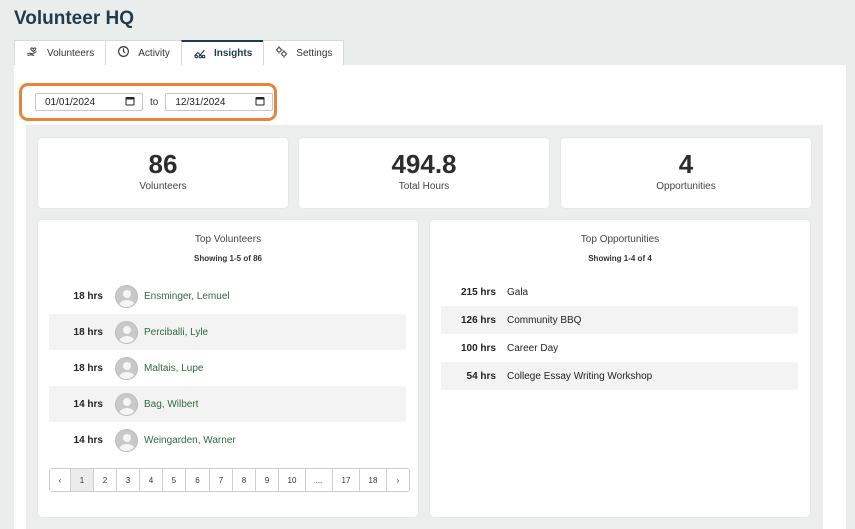 The width and height of the screenshot is (855, 529). What do you see at coordinates (123, 53) in the screenshot?
I see `clock-icon` at bounding box center [123, 53].